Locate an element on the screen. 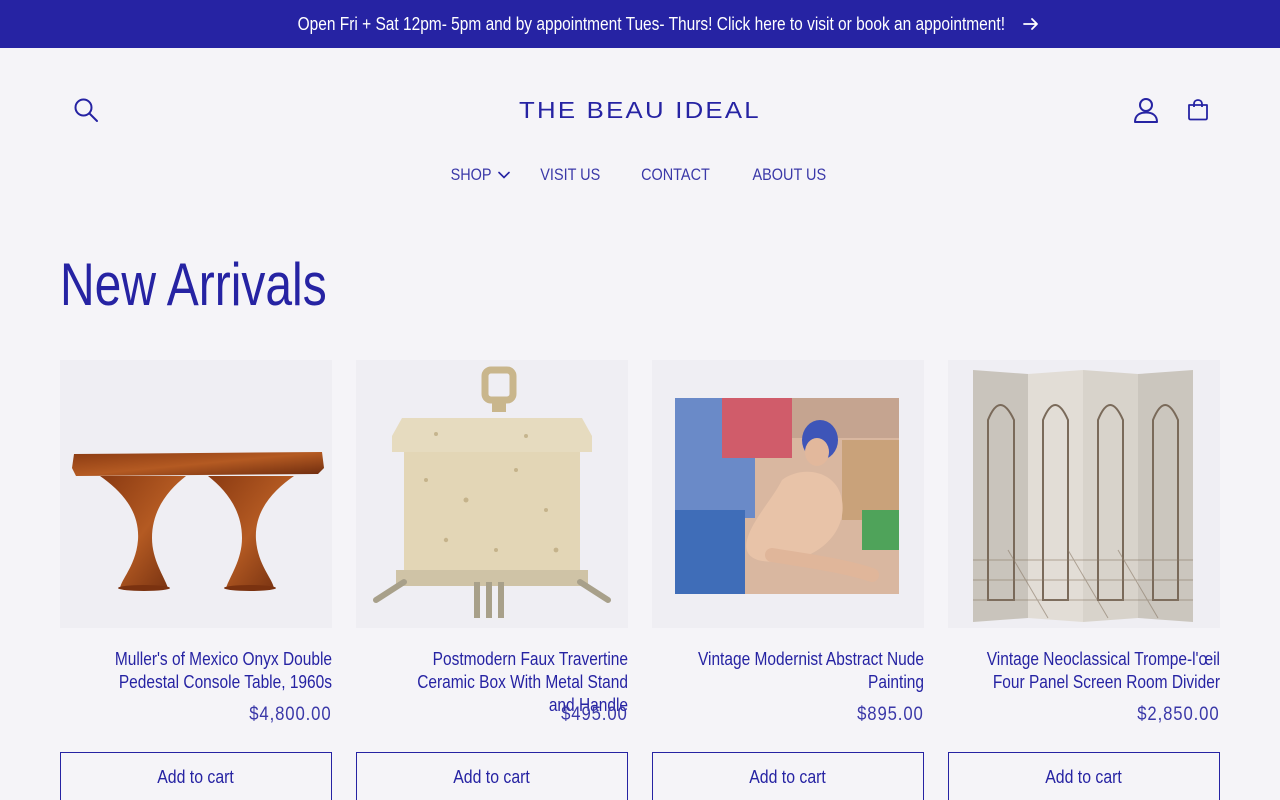 The image size is (1280, 800). product-price: $495.00 is located at coordinates (594, 714).